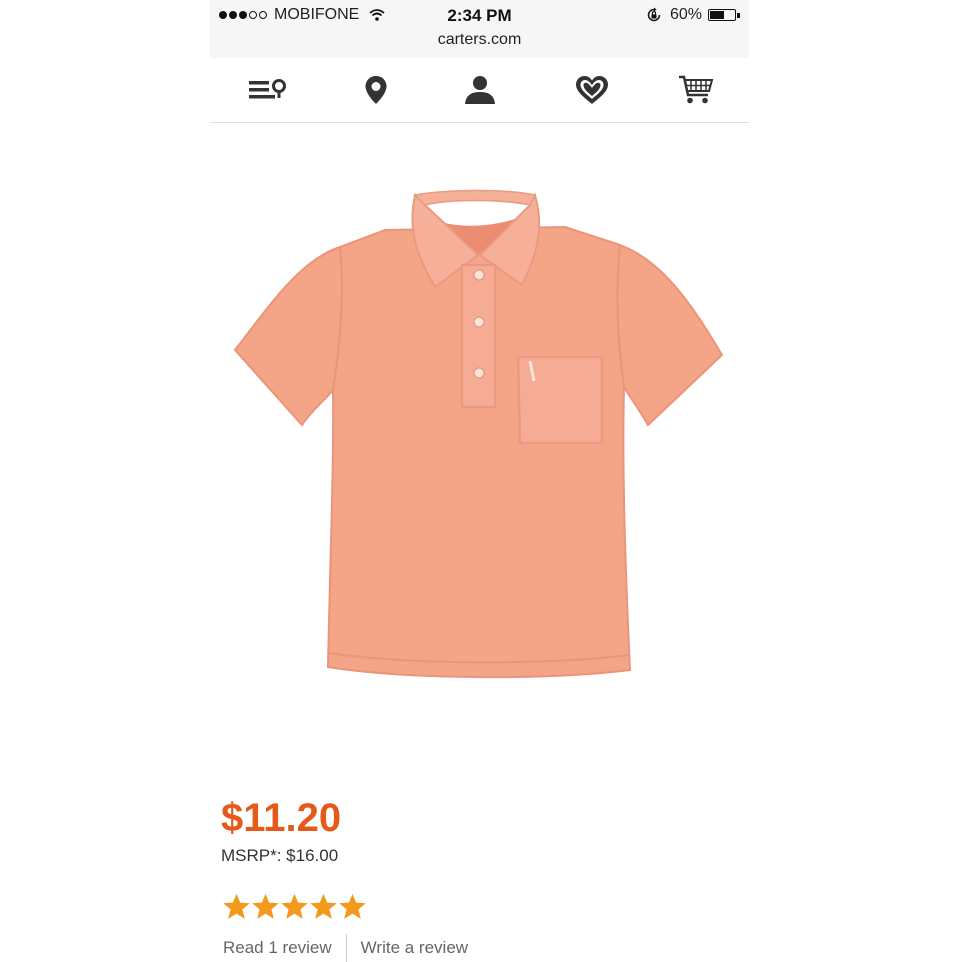 The image size is (960, 962). What do you see at coordinates (738, 15) in the screenshot?
I see `battery-tip` at bounding box center [738, 15].